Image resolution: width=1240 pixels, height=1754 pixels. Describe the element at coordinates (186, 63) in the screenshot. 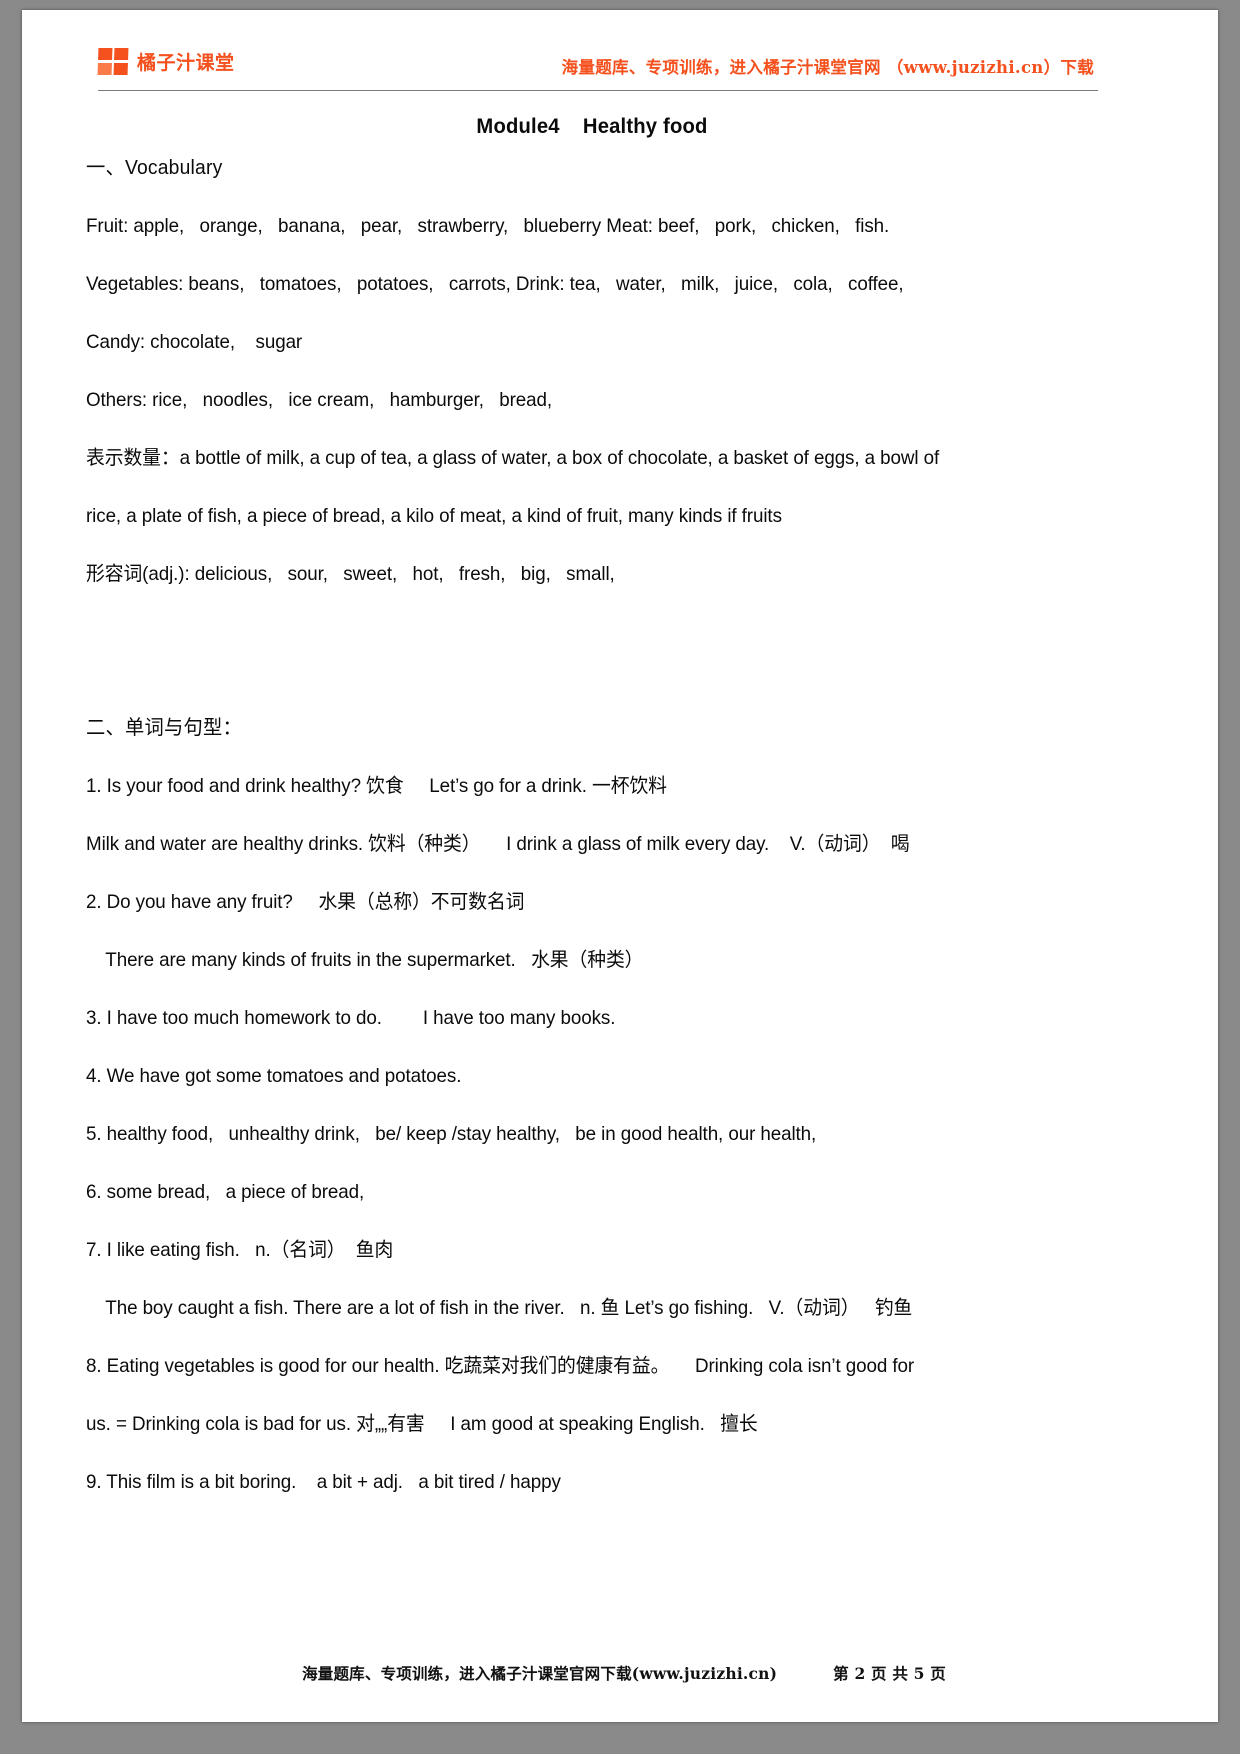

I see `brand-name: 橘子汁课堂` at that location.